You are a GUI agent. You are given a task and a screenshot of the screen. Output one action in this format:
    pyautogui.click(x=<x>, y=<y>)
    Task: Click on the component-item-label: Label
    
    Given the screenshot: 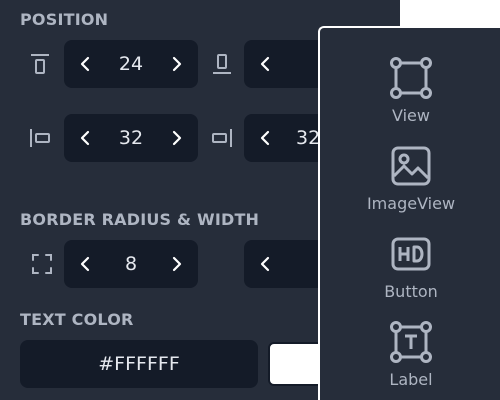 What is the action you would take?
    pyautogui.click(x=410, y=354)
    